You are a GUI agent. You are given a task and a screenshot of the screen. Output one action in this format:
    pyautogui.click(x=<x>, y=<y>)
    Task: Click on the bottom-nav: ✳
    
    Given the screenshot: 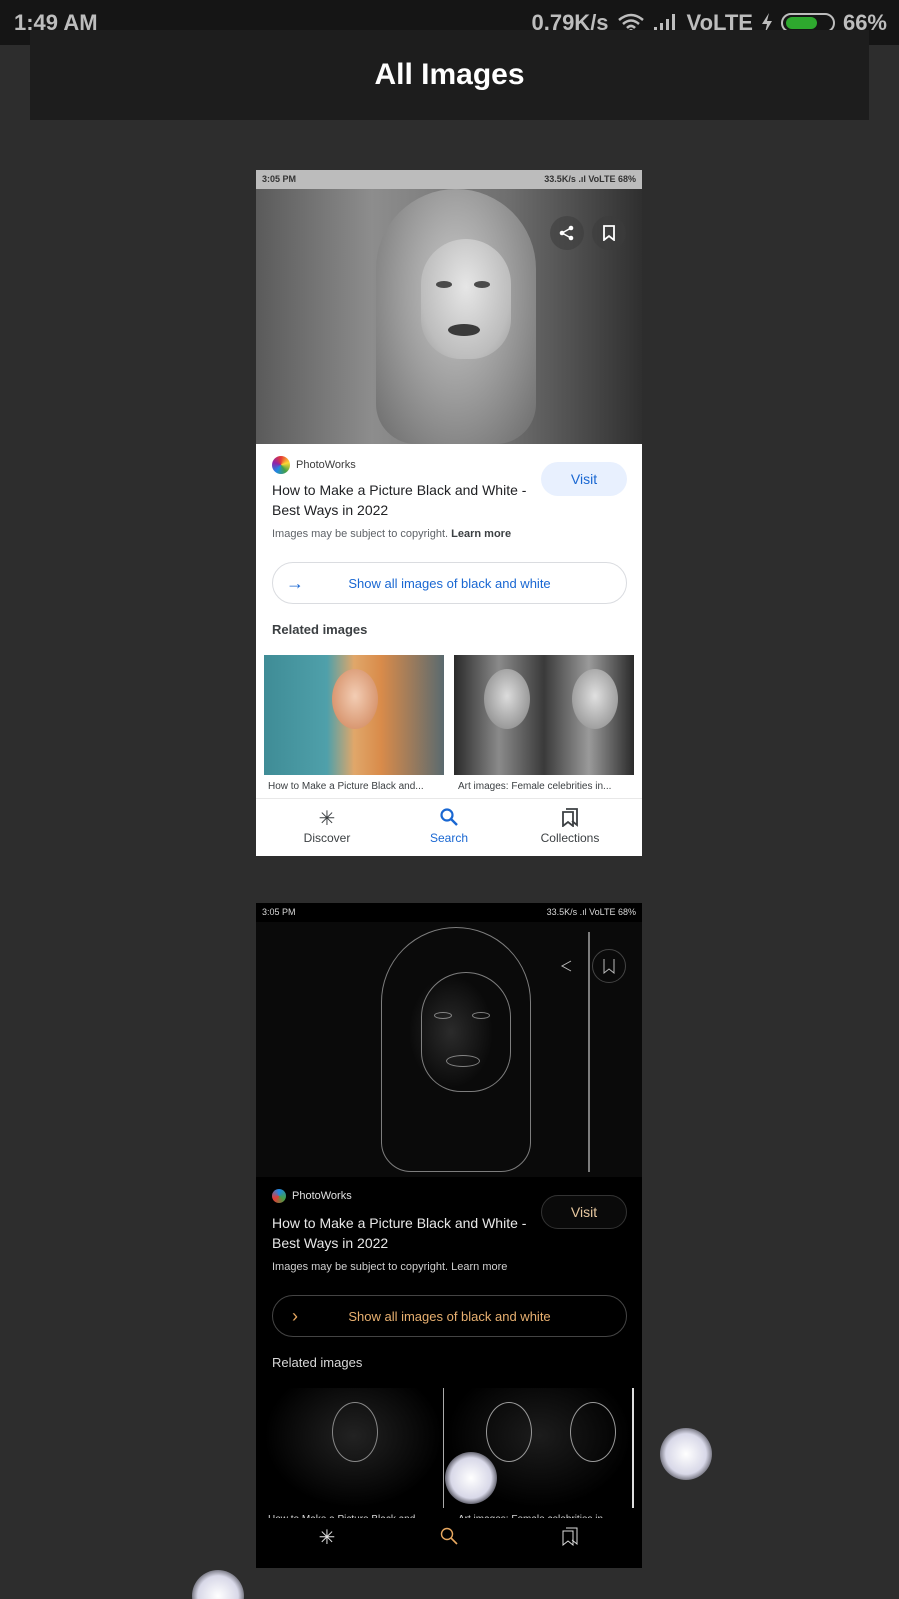 What is the action you would take?
    pyautogui.click(x=449, y=1543)
    